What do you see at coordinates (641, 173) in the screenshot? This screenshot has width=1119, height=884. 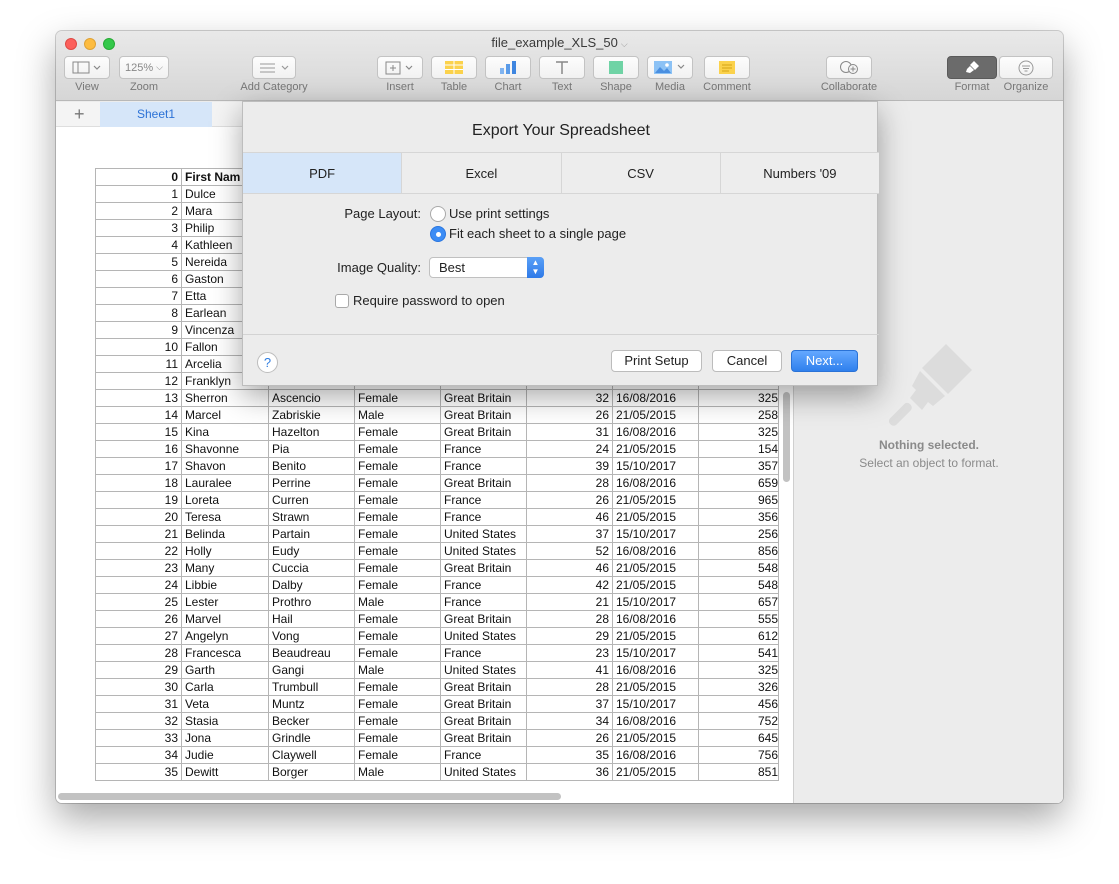 I see `tab-csv: CSV` at bounding box center [641, 173].